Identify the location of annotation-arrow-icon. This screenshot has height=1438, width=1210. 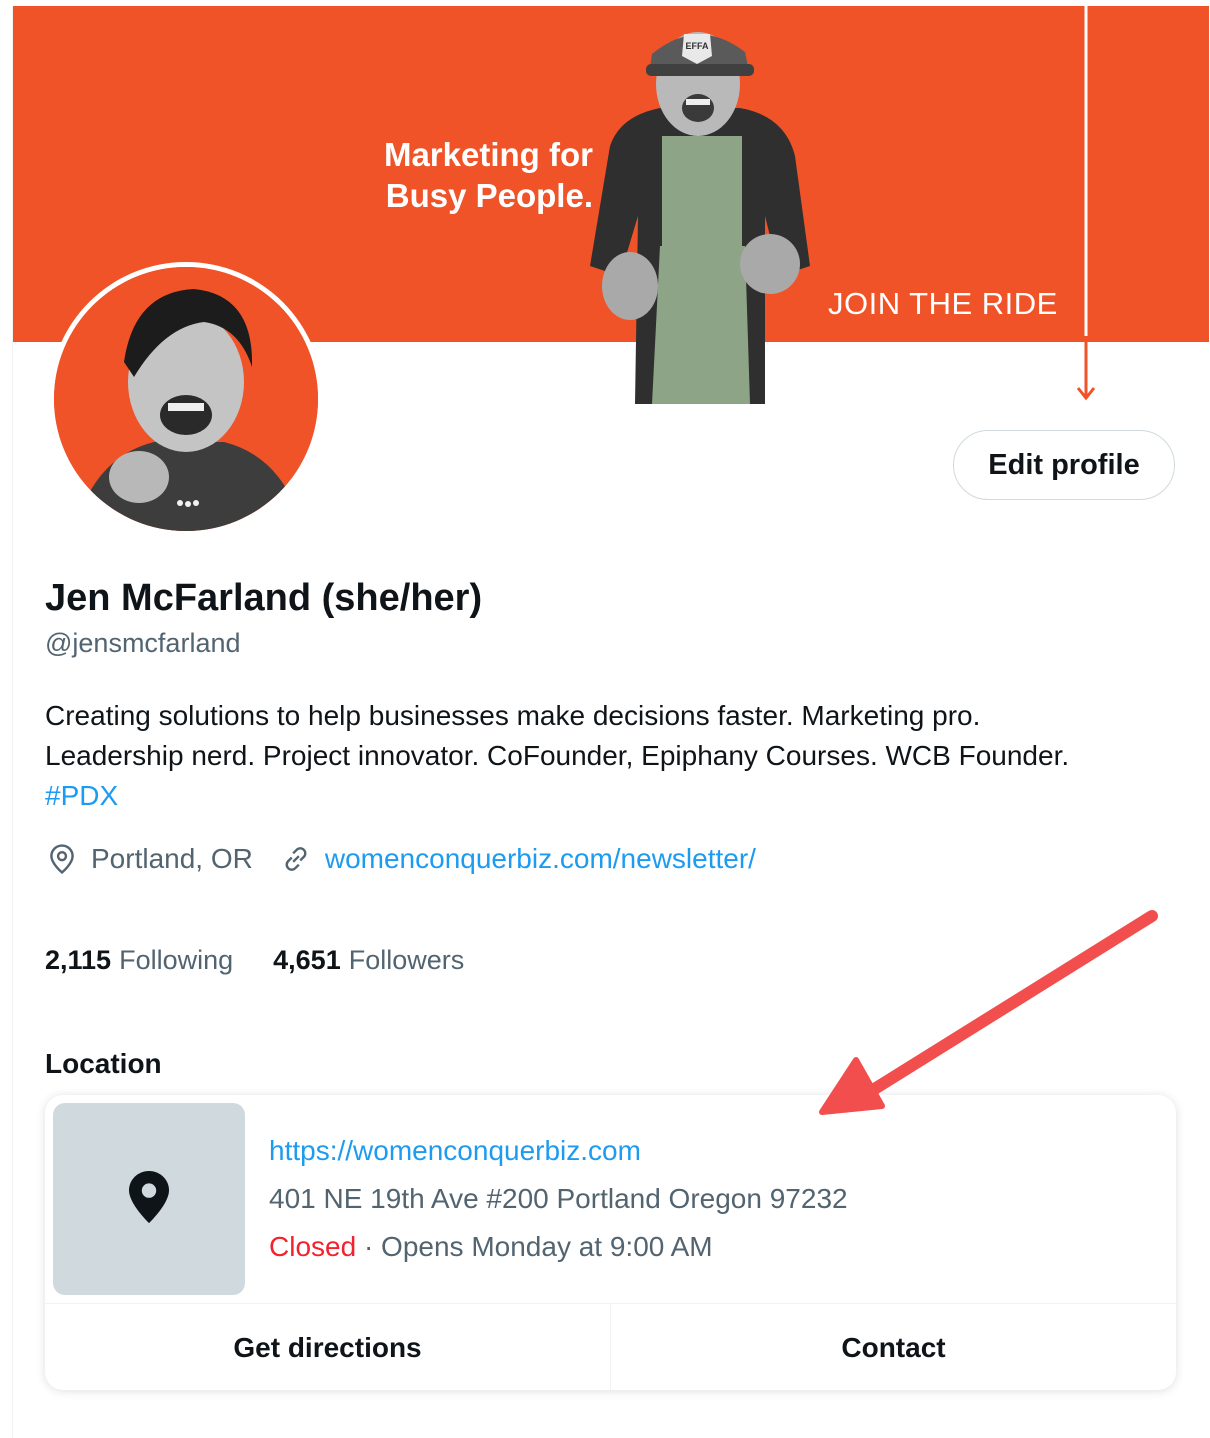
(988, 1012).